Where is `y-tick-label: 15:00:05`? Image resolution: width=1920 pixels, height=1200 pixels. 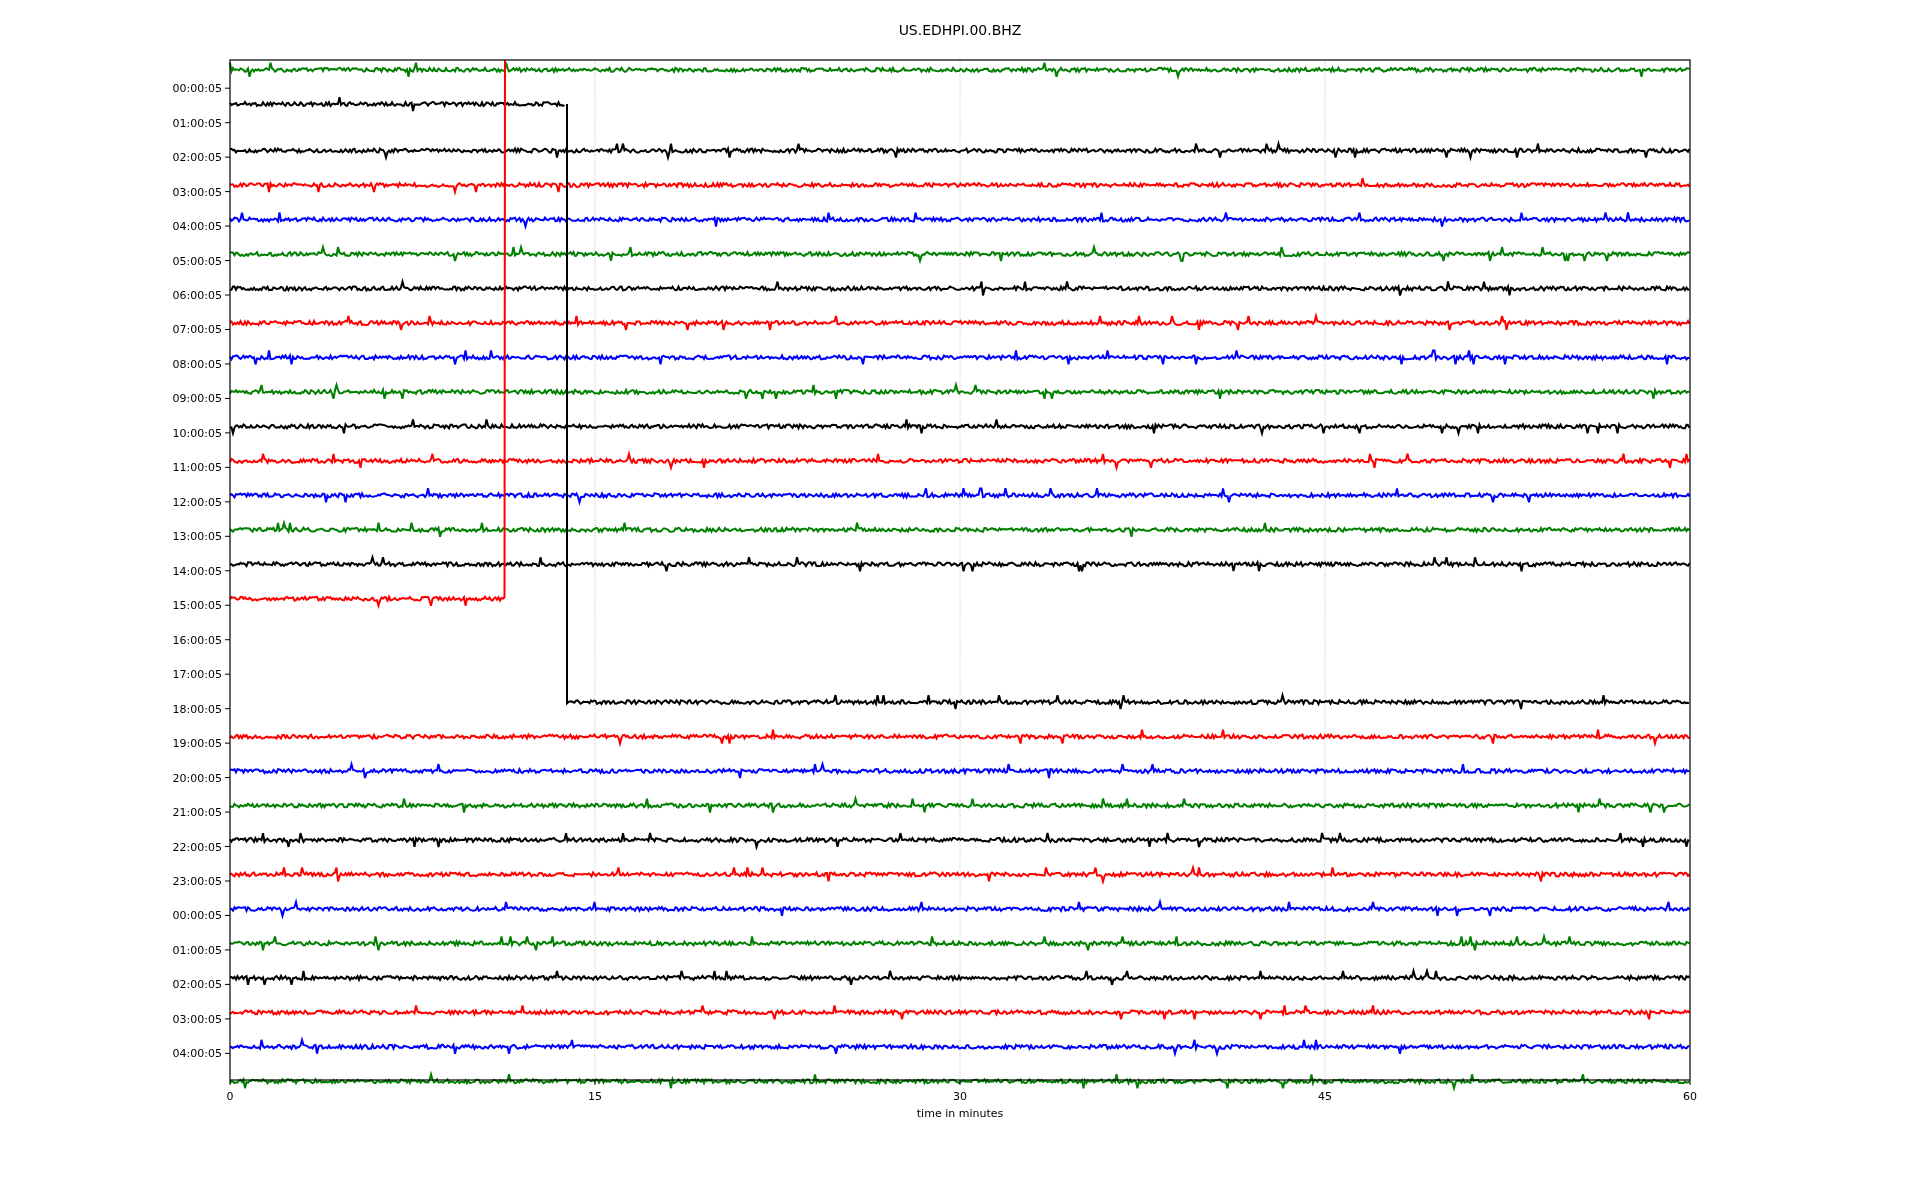
y-tick-label: 15:00:05 is located at coordinates (197, 606).